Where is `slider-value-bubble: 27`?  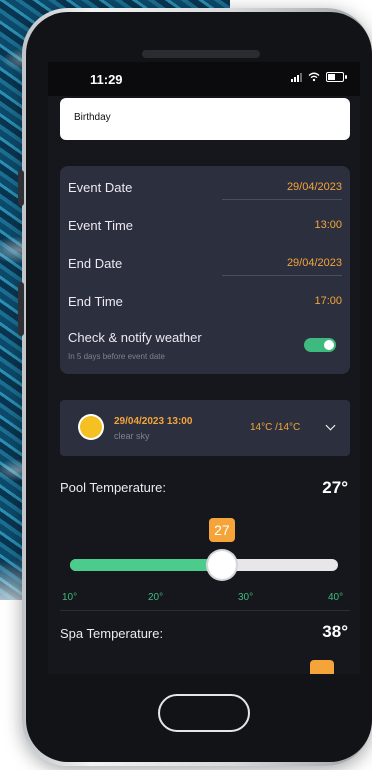
slider-value-bubble: 27 is located at coordinates (221, 530).